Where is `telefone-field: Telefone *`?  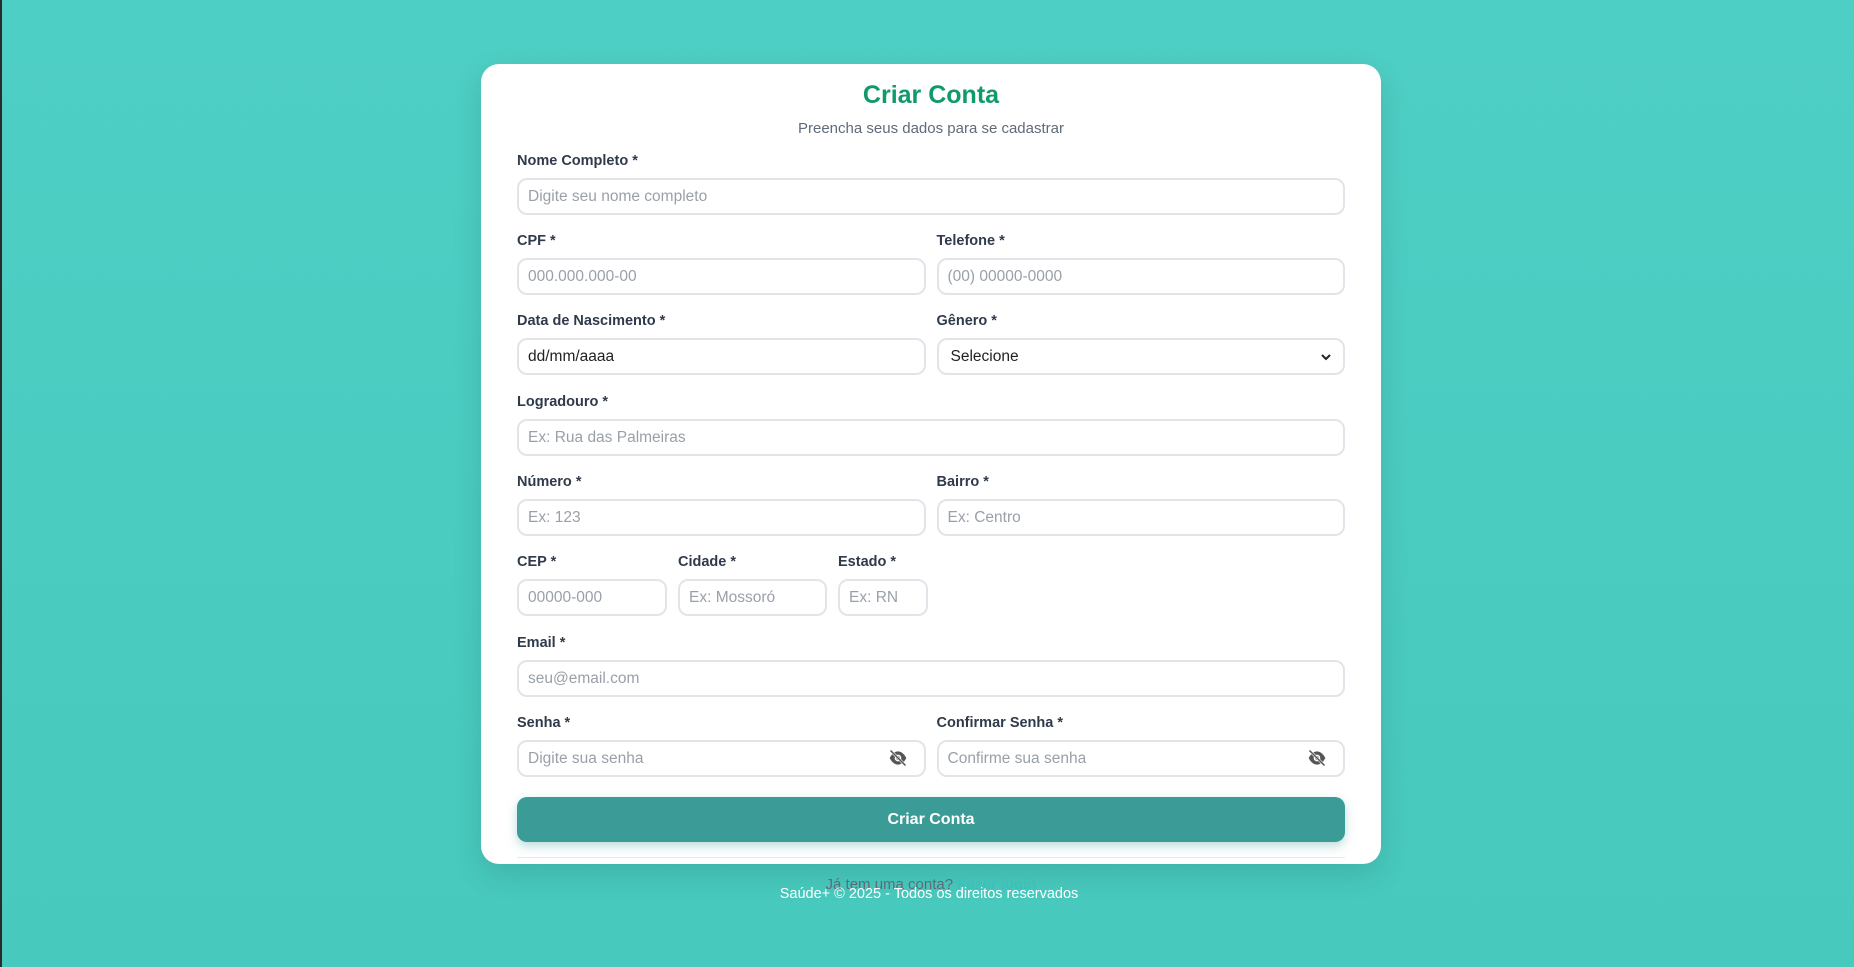 telefone-field: Telefone * is located at coordinates (1140, 263).